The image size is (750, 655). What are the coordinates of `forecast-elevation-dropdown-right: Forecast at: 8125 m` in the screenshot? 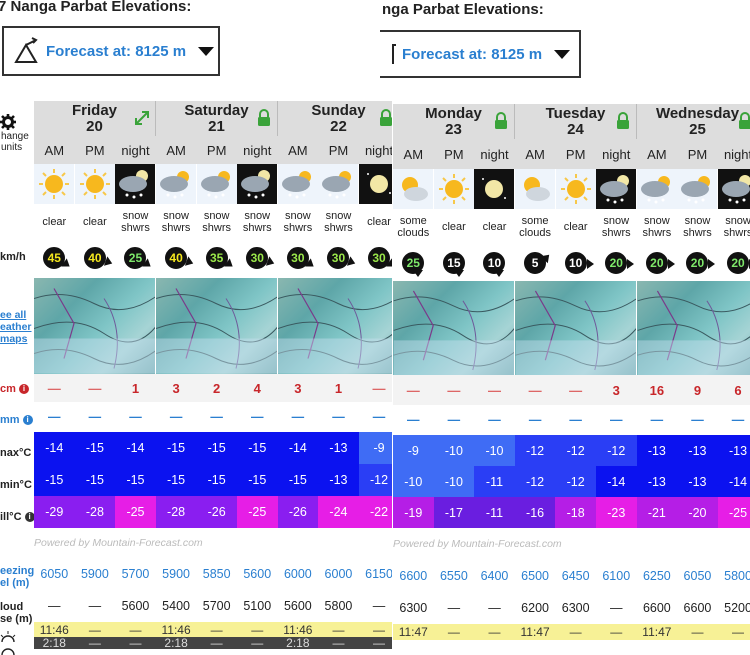 It's located at (480, 54).